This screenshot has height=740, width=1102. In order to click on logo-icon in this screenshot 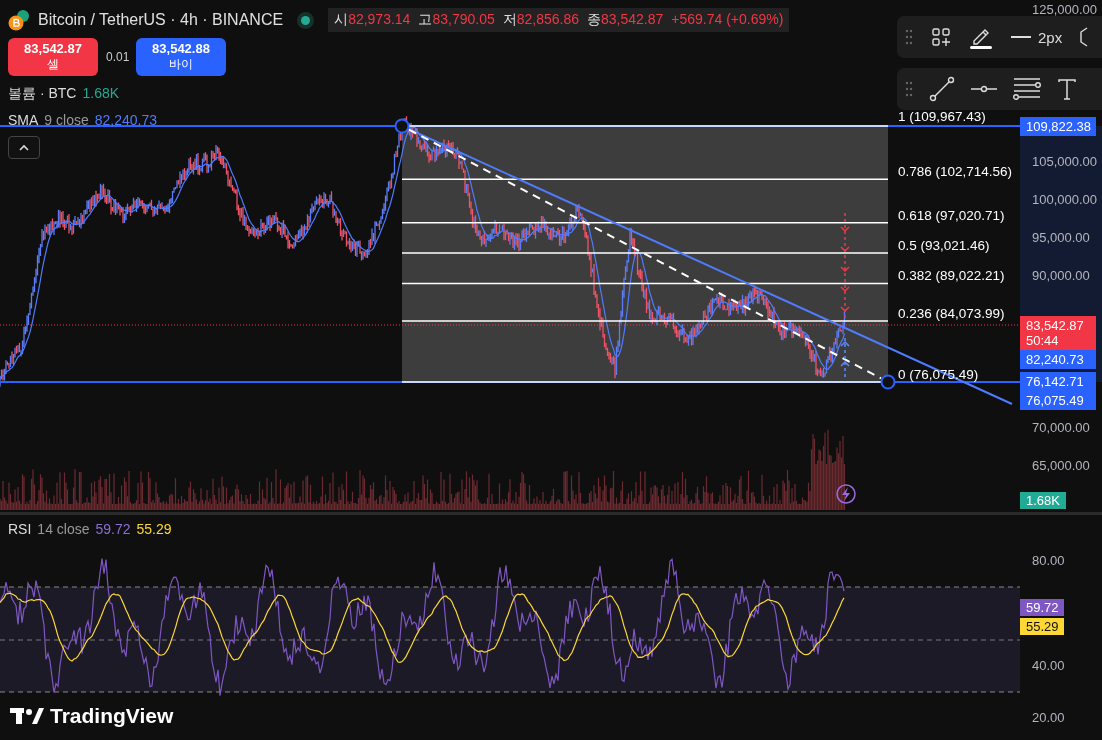, I will do `click(27, 716)`.